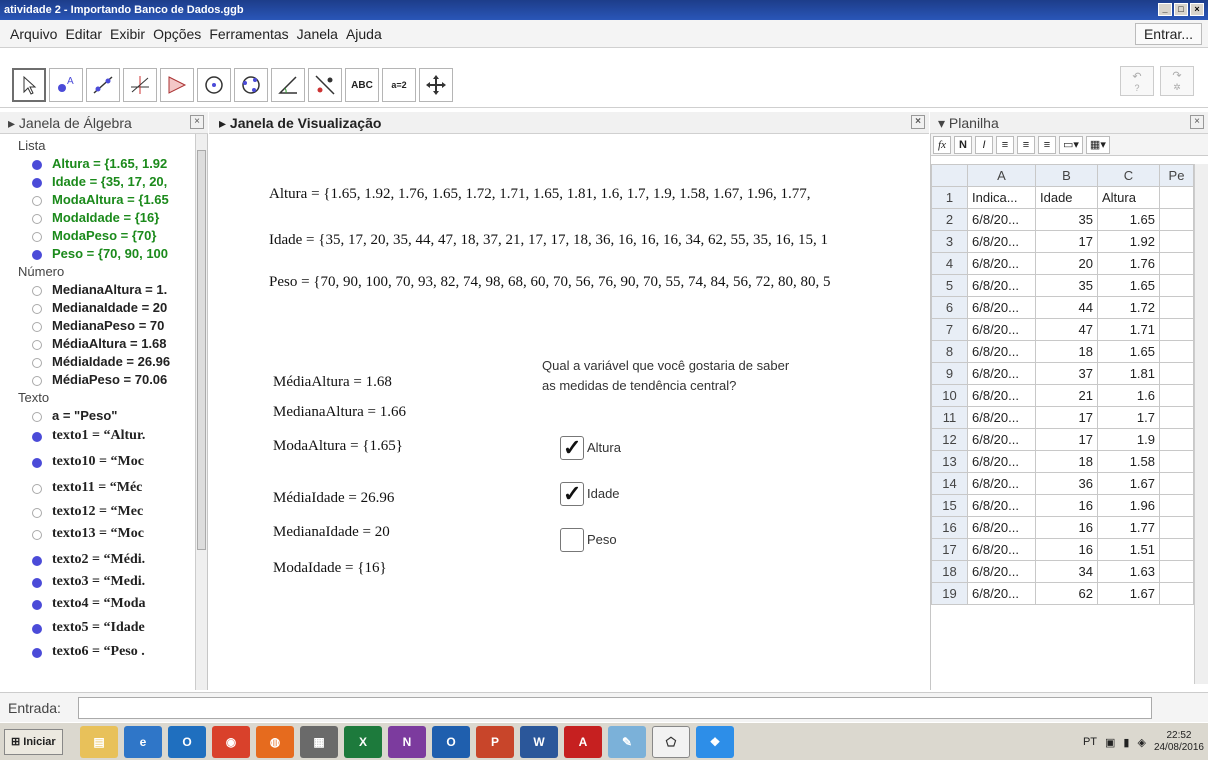 This screenshot has width=1208, height=760. What do you see at coordinates (332, 382) in the screenshot?
I see `media-altura-text: MédiaAltura = 1.68` at bounding box center [332, 382].